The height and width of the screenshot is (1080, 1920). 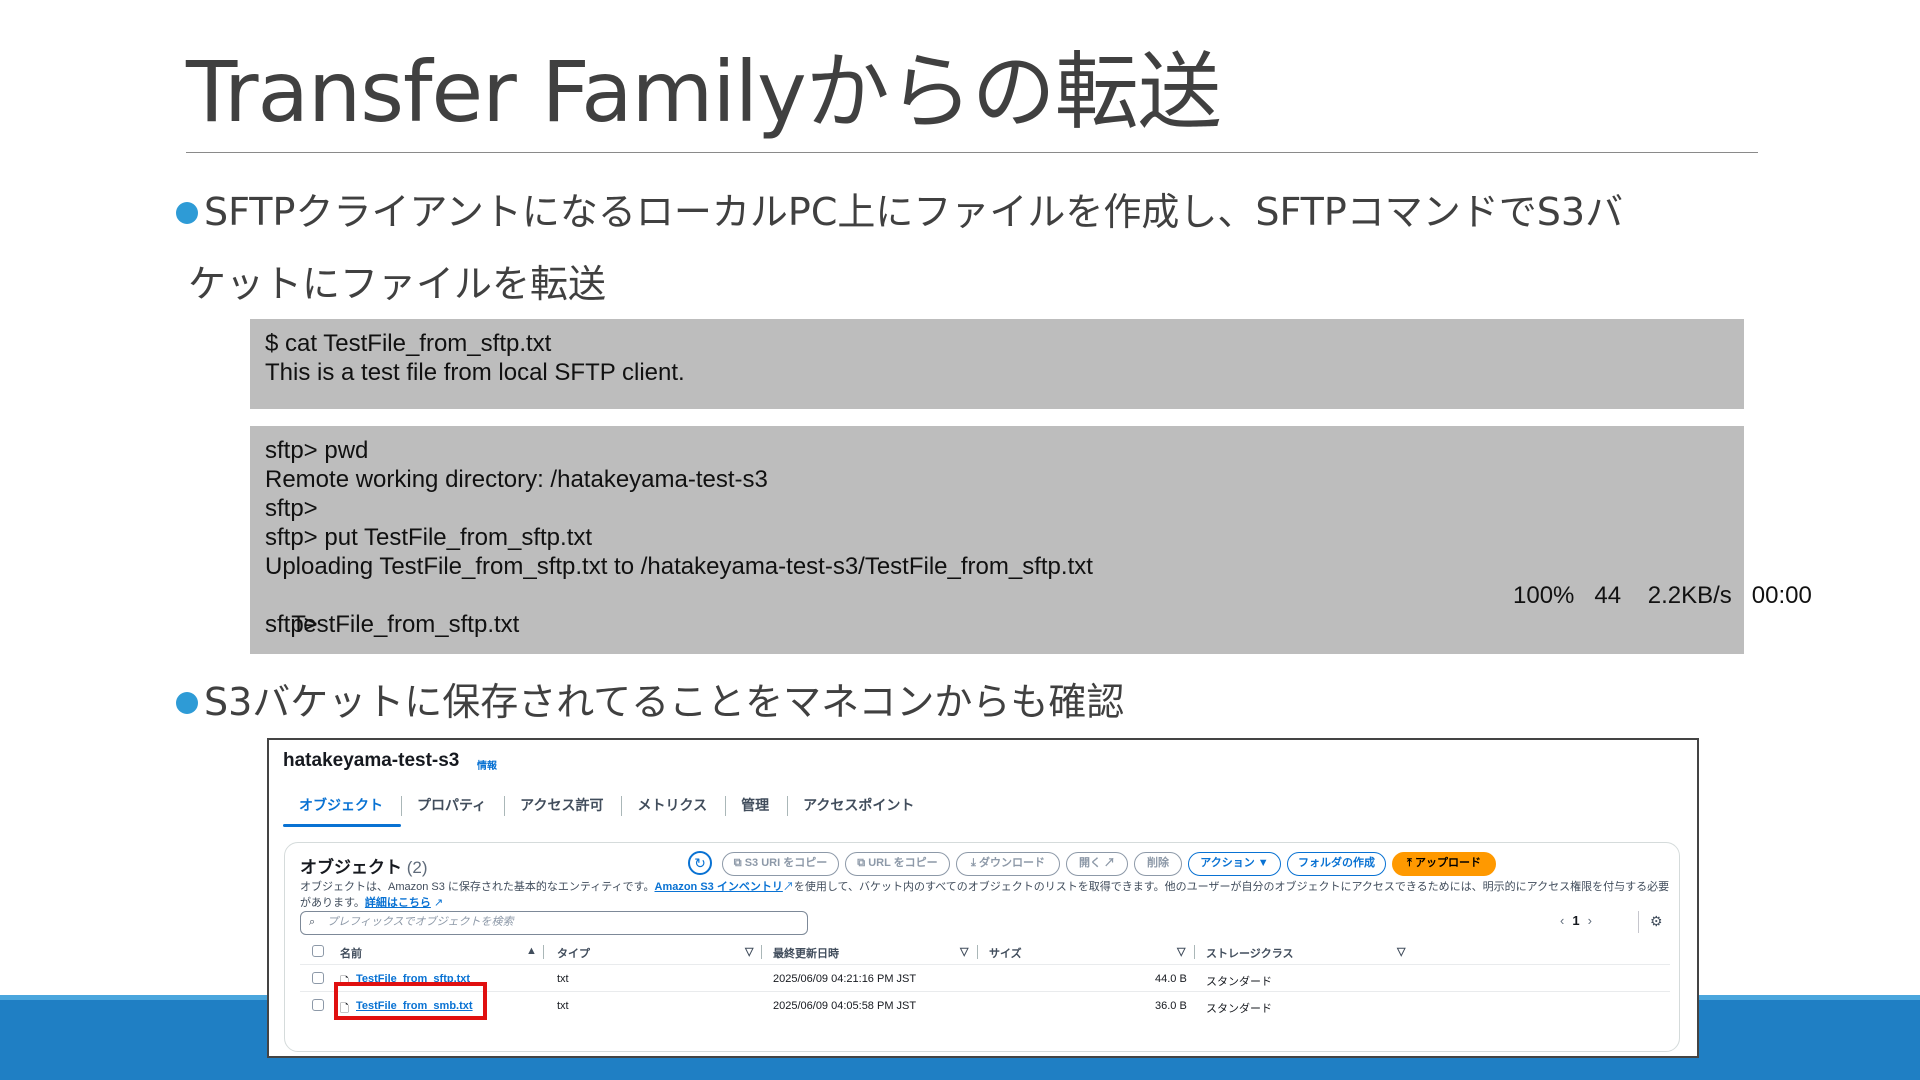 What do you see at coordinates (1089, 863) in the screenshot?
I see `open-label: 開く` at bounding box center [1089, 863].